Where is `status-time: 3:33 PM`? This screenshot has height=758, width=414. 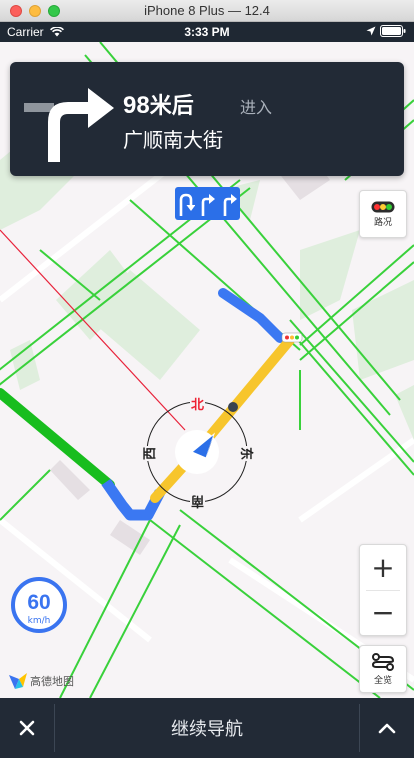
status-time: 3:33 PM is located at coordinates (207, 32).